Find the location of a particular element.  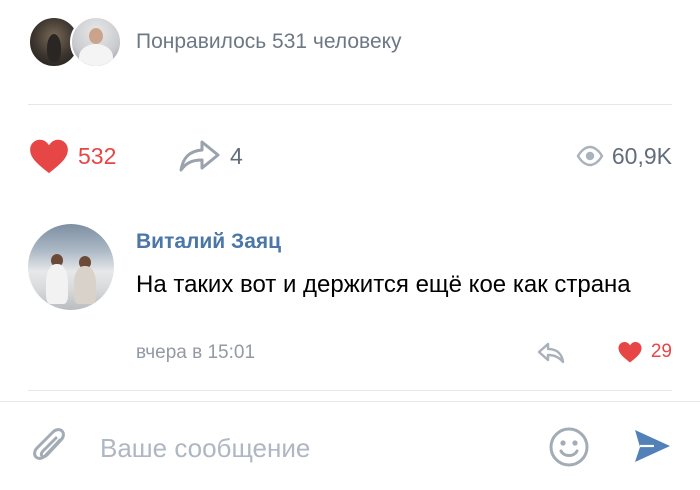

smiley-icon is located at coordinates (569, 447).